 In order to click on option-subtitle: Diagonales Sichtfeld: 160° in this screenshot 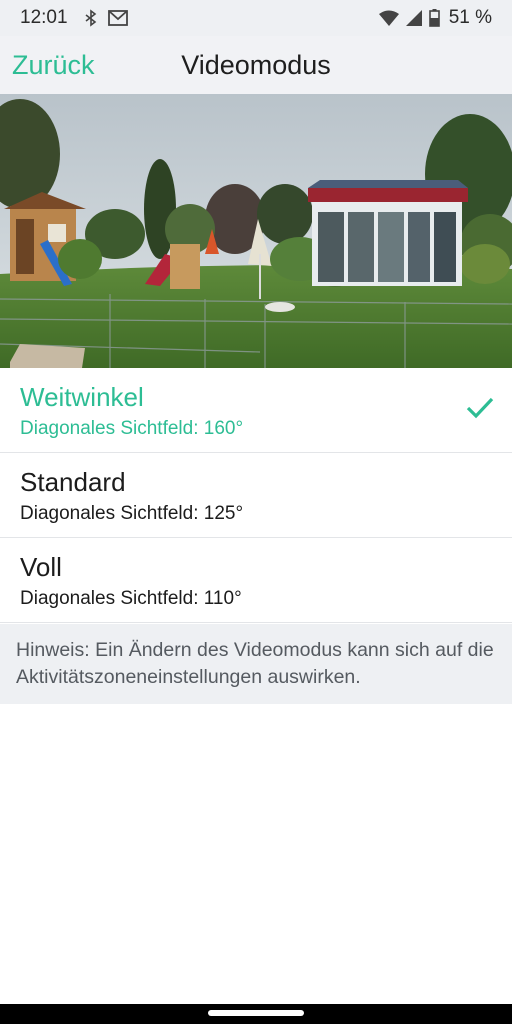, I will do `click(132, 428)`.